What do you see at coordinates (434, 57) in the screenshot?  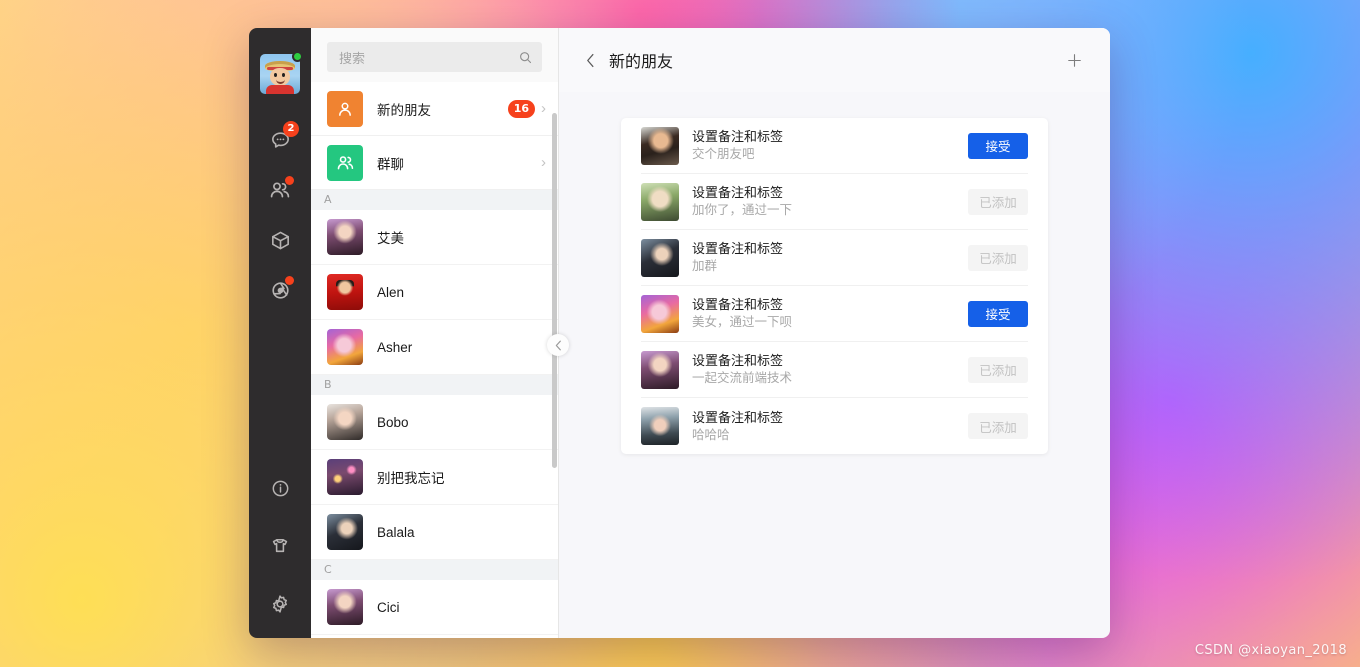 I see `search-input: 搜索` at bounding box center [434, 57].